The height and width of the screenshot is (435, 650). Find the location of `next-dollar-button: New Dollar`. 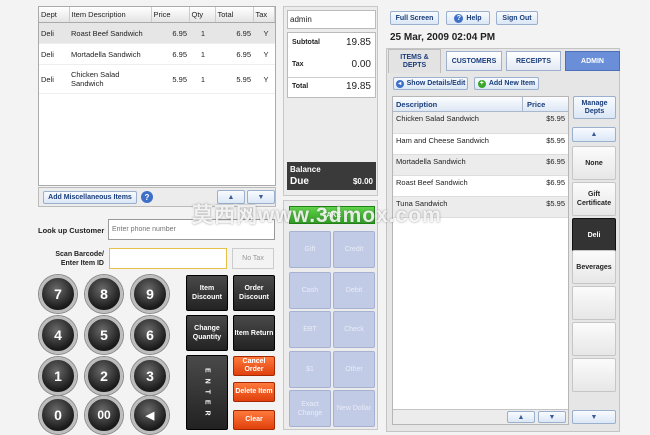

next-dollar-button: New Dollar is located at coordinates (354, 408).